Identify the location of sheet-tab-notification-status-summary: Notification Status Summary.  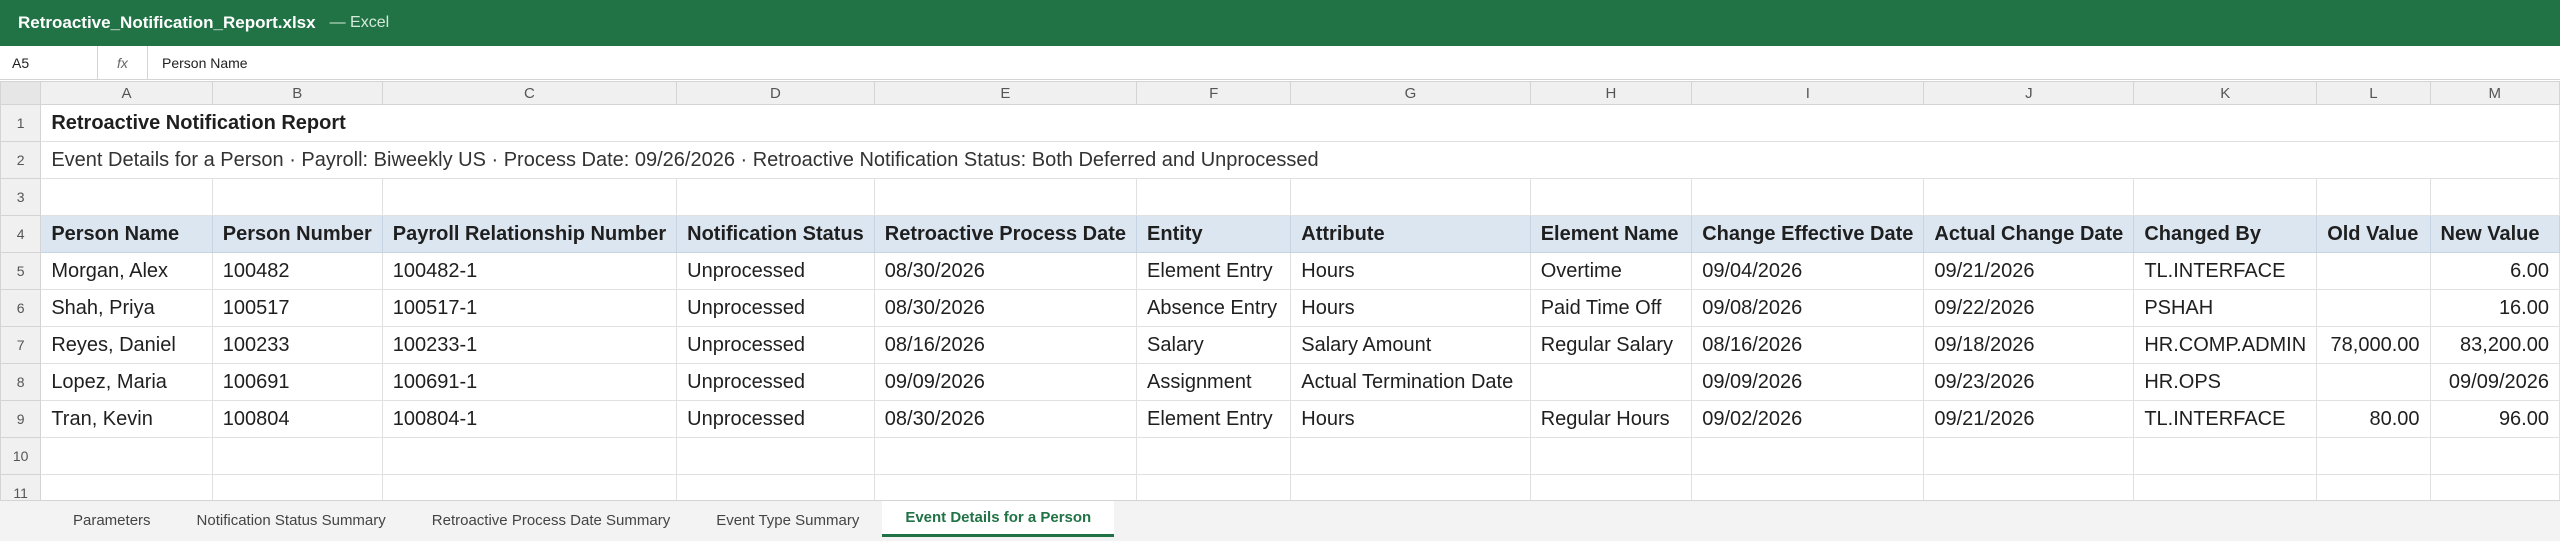
(291, 519).